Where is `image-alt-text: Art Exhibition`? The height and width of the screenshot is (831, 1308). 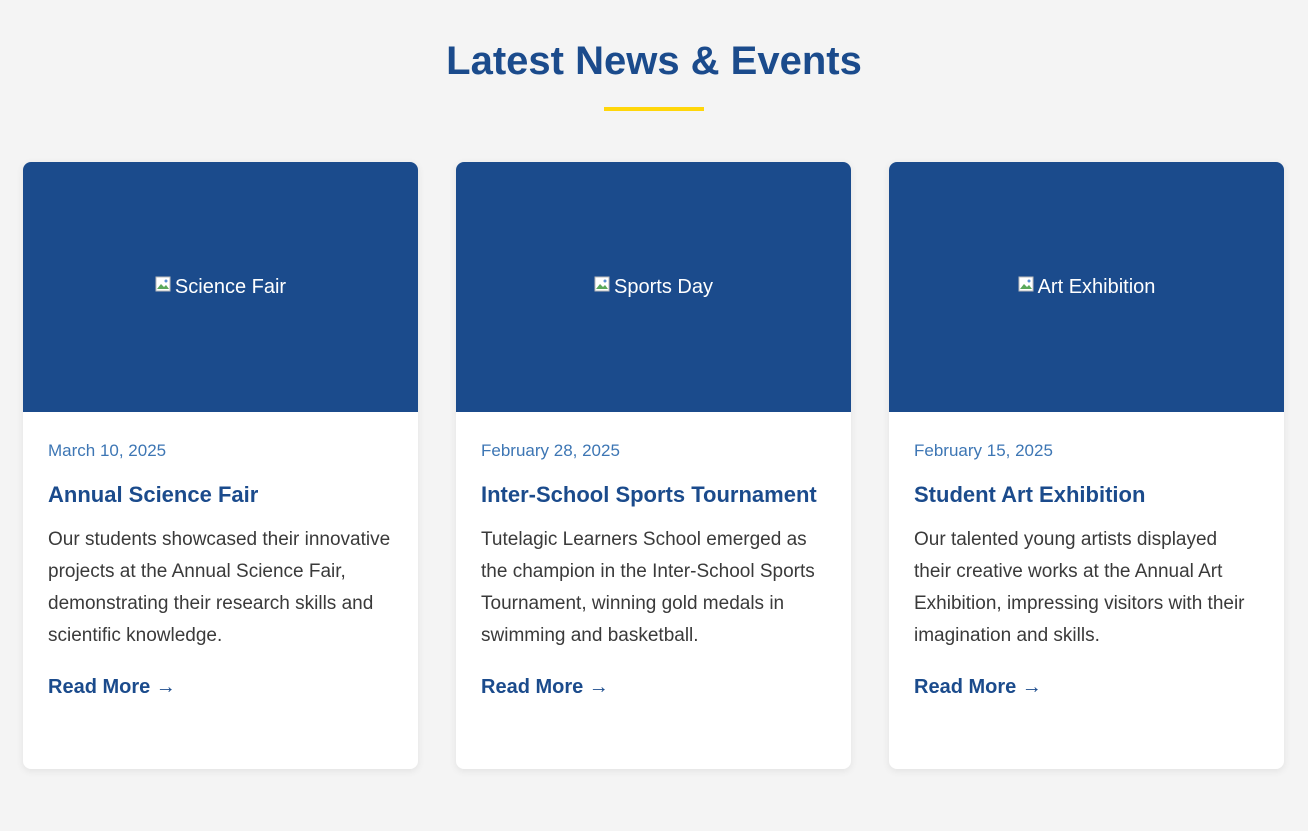
image-alt-text: Art Exhibition is located at coordinates (1096, 286).